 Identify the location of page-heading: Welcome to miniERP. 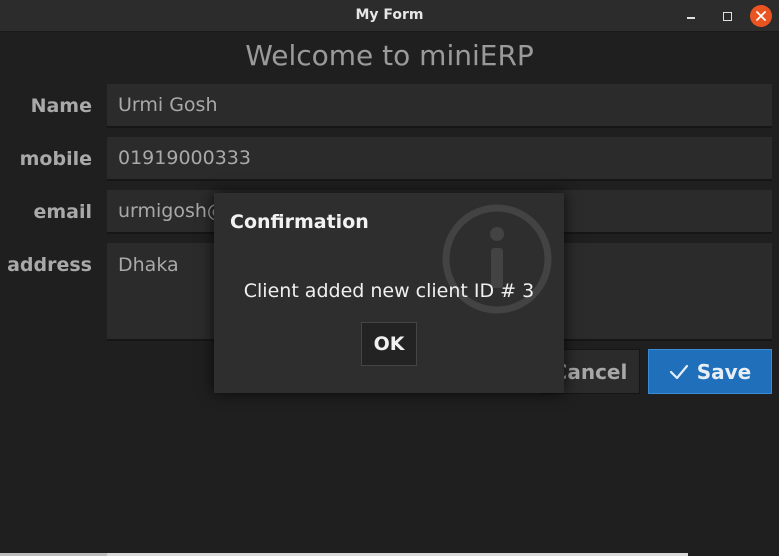
(389, 55).